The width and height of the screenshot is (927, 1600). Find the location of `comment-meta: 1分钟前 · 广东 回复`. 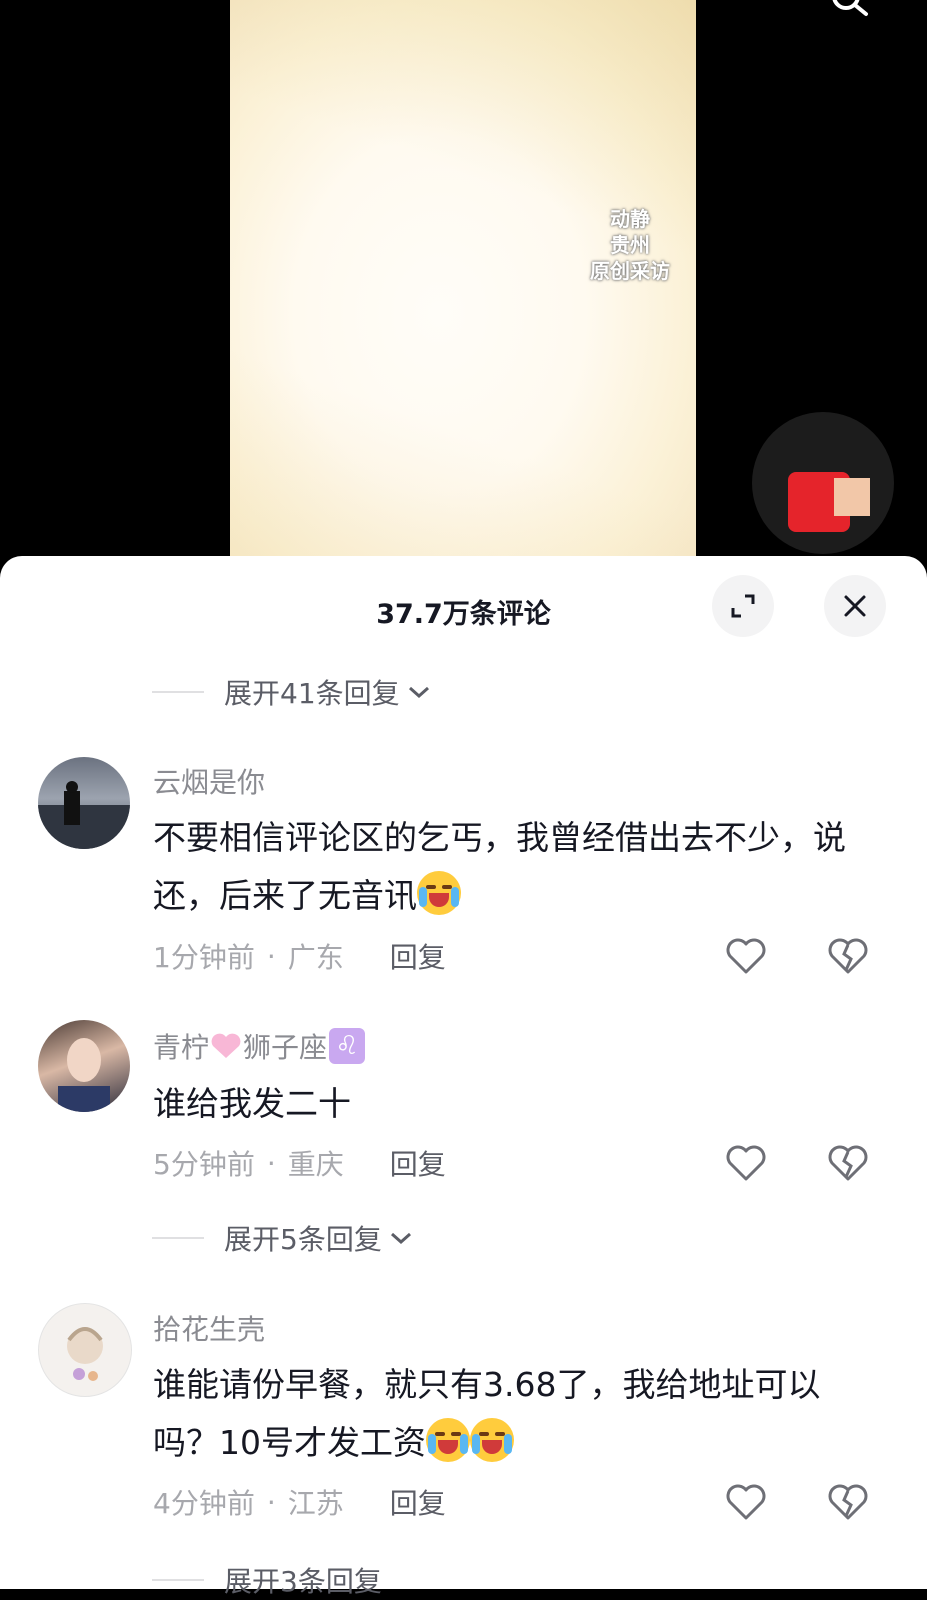

comment-meta: 1分钟前 · 广东 回复 is located at coordinates (299, 956).